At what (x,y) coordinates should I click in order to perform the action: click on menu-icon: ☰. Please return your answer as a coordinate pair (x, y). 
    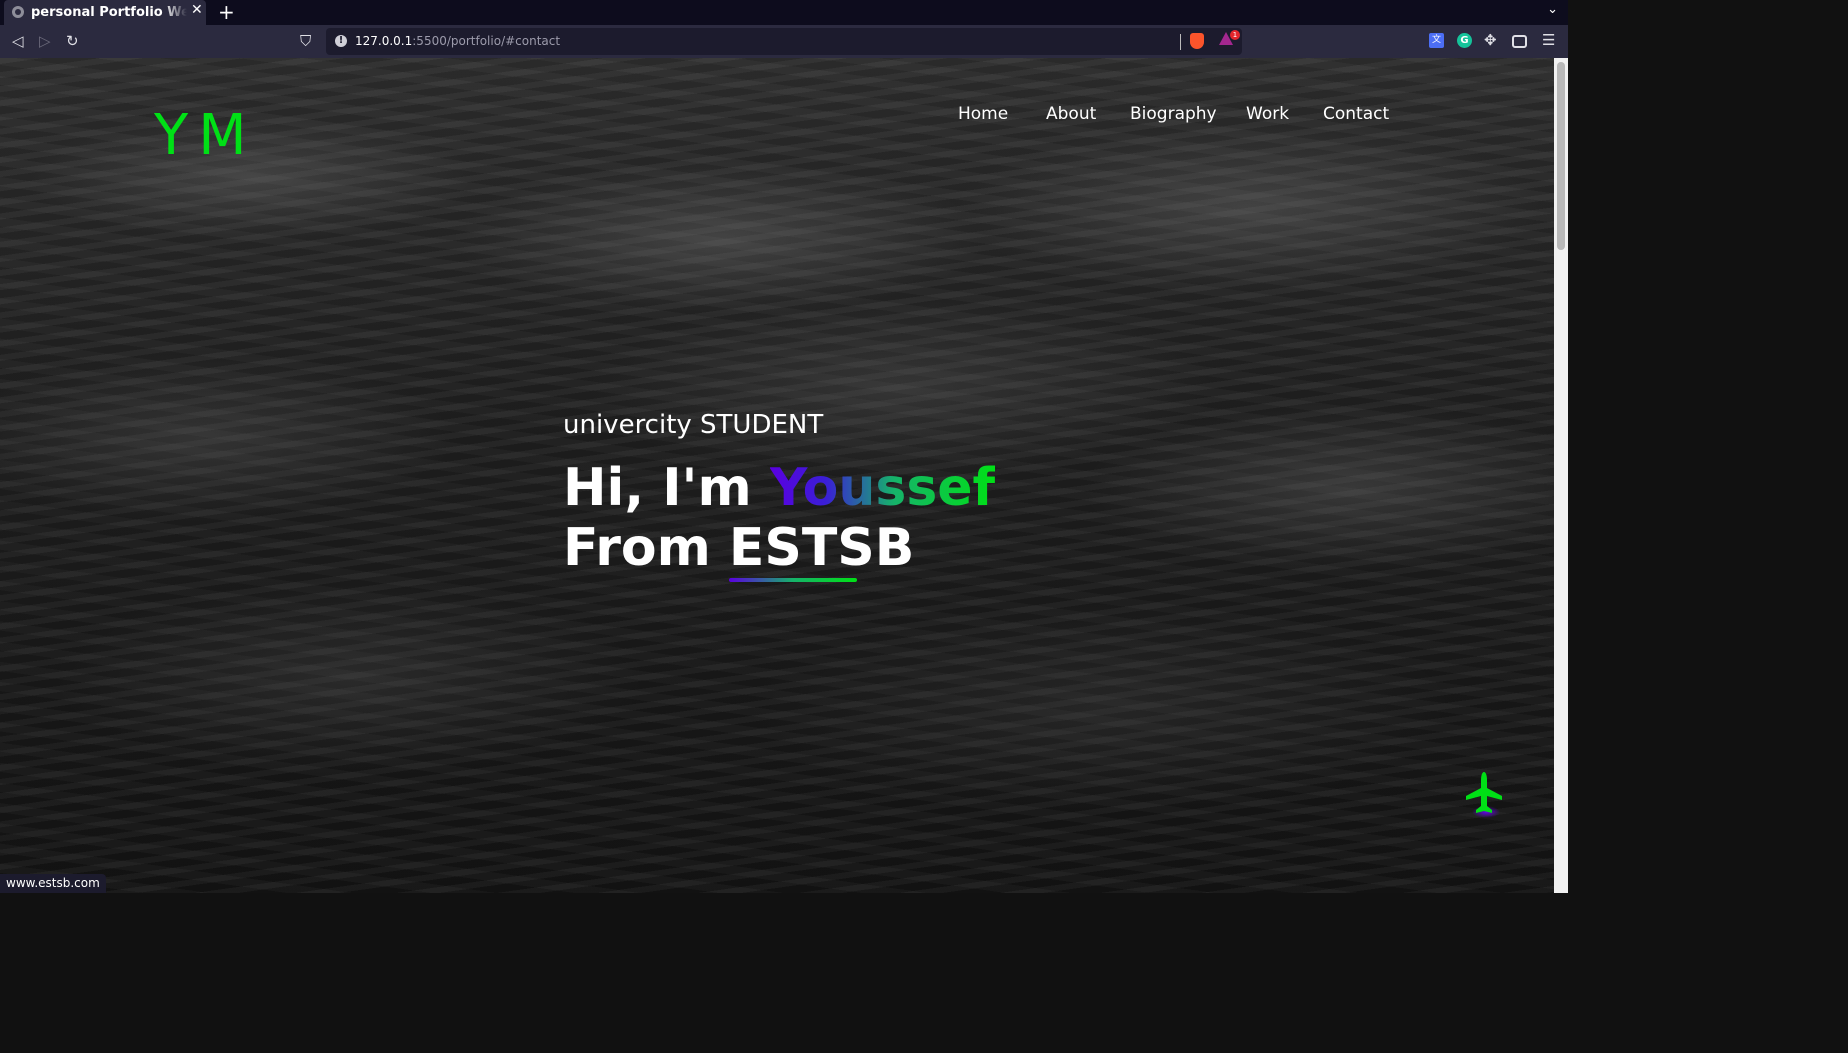
    Looking at the image, I should click on (1549, 40).